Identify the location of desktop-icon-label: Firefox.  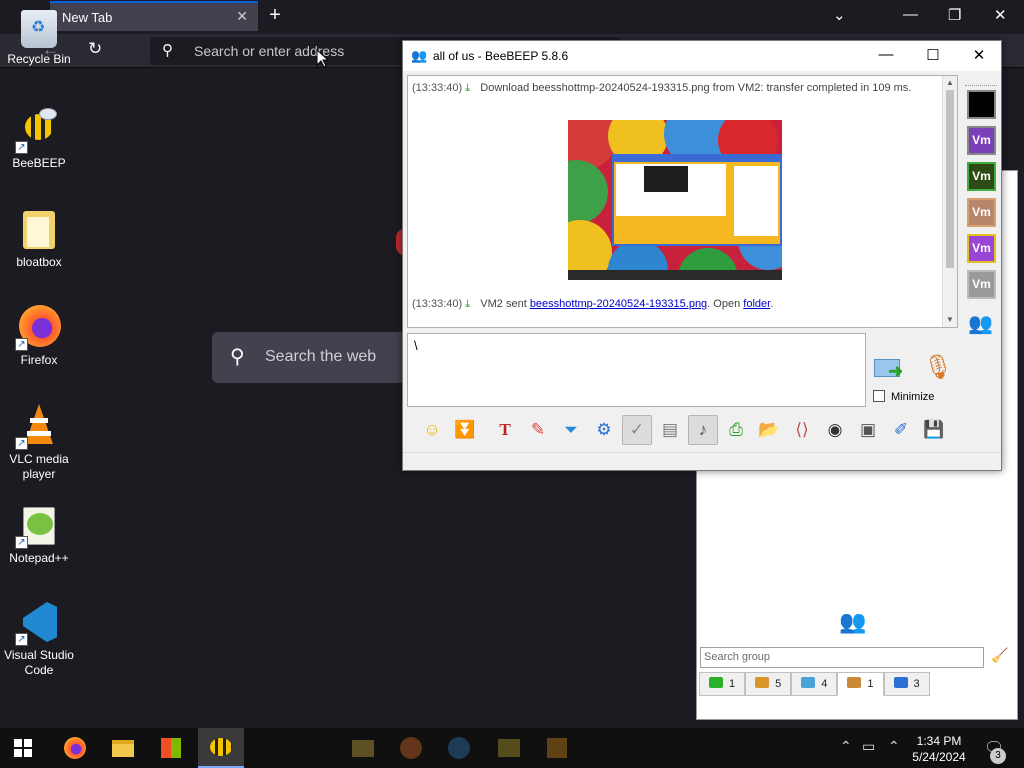
(39, 360).